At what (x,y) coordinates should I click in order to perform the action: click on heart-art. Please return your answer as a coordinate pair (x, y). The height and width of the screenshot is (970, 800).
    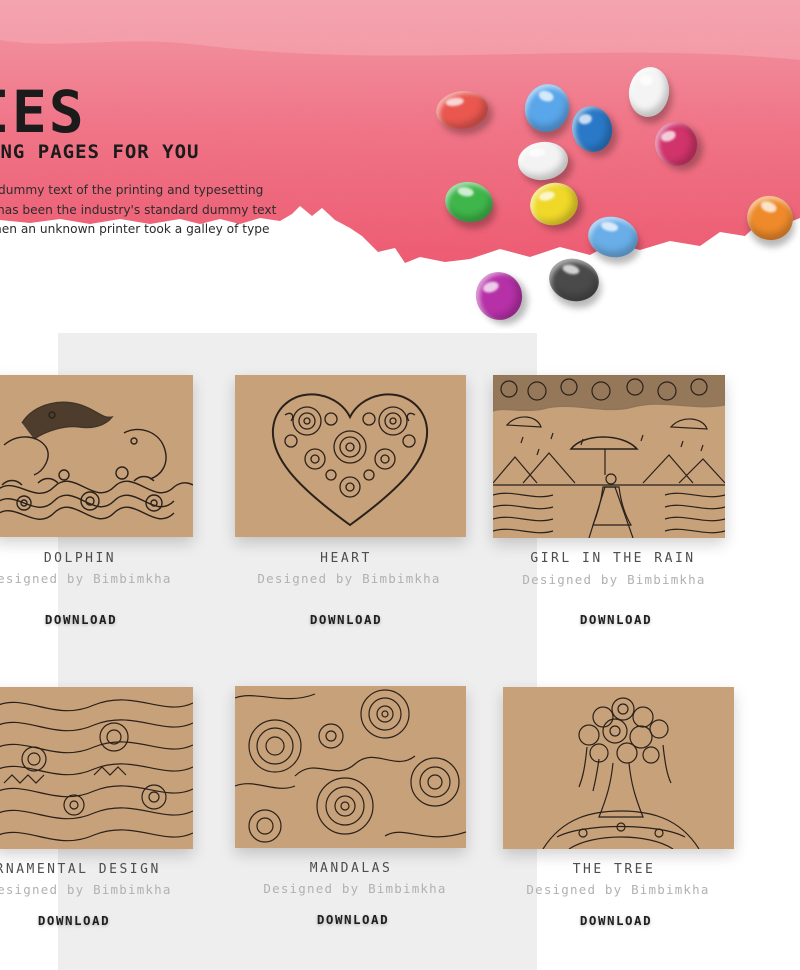
    Looking at the image, I should click on (350, 456).